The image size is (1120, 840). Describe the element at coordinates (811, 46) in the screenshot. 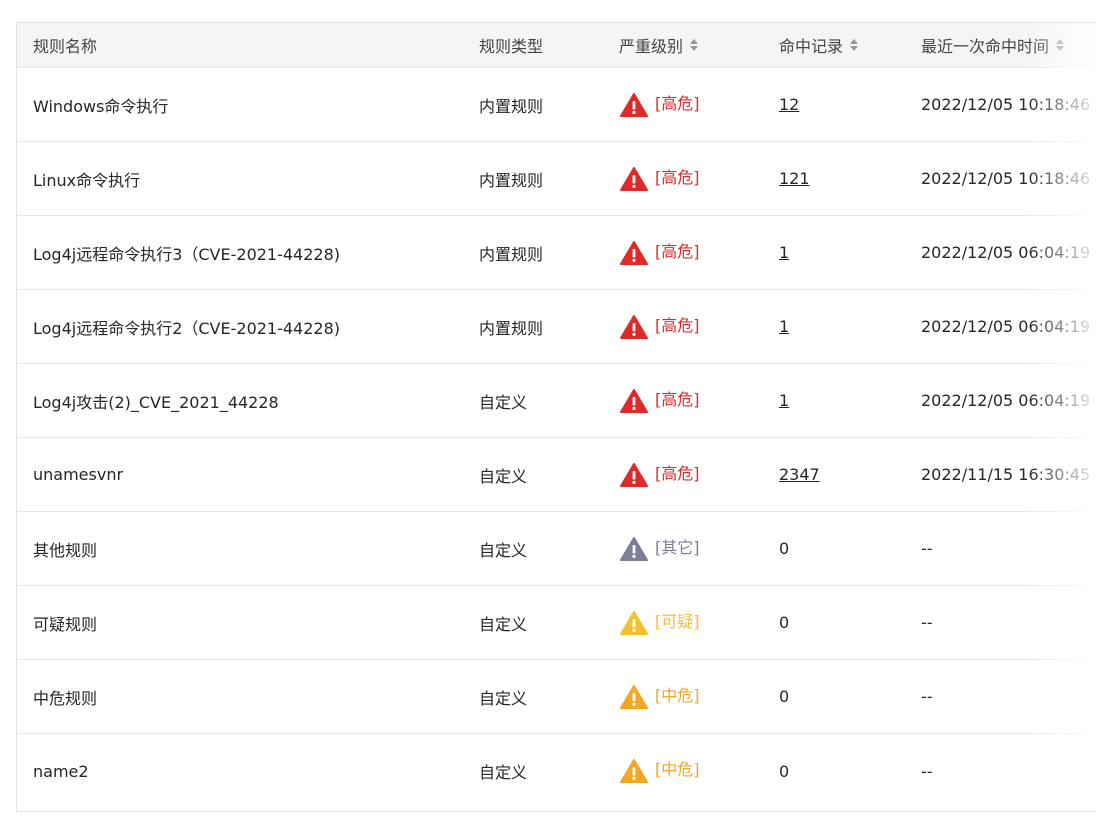

I see `header-hits-label: 命中记录` at that location.